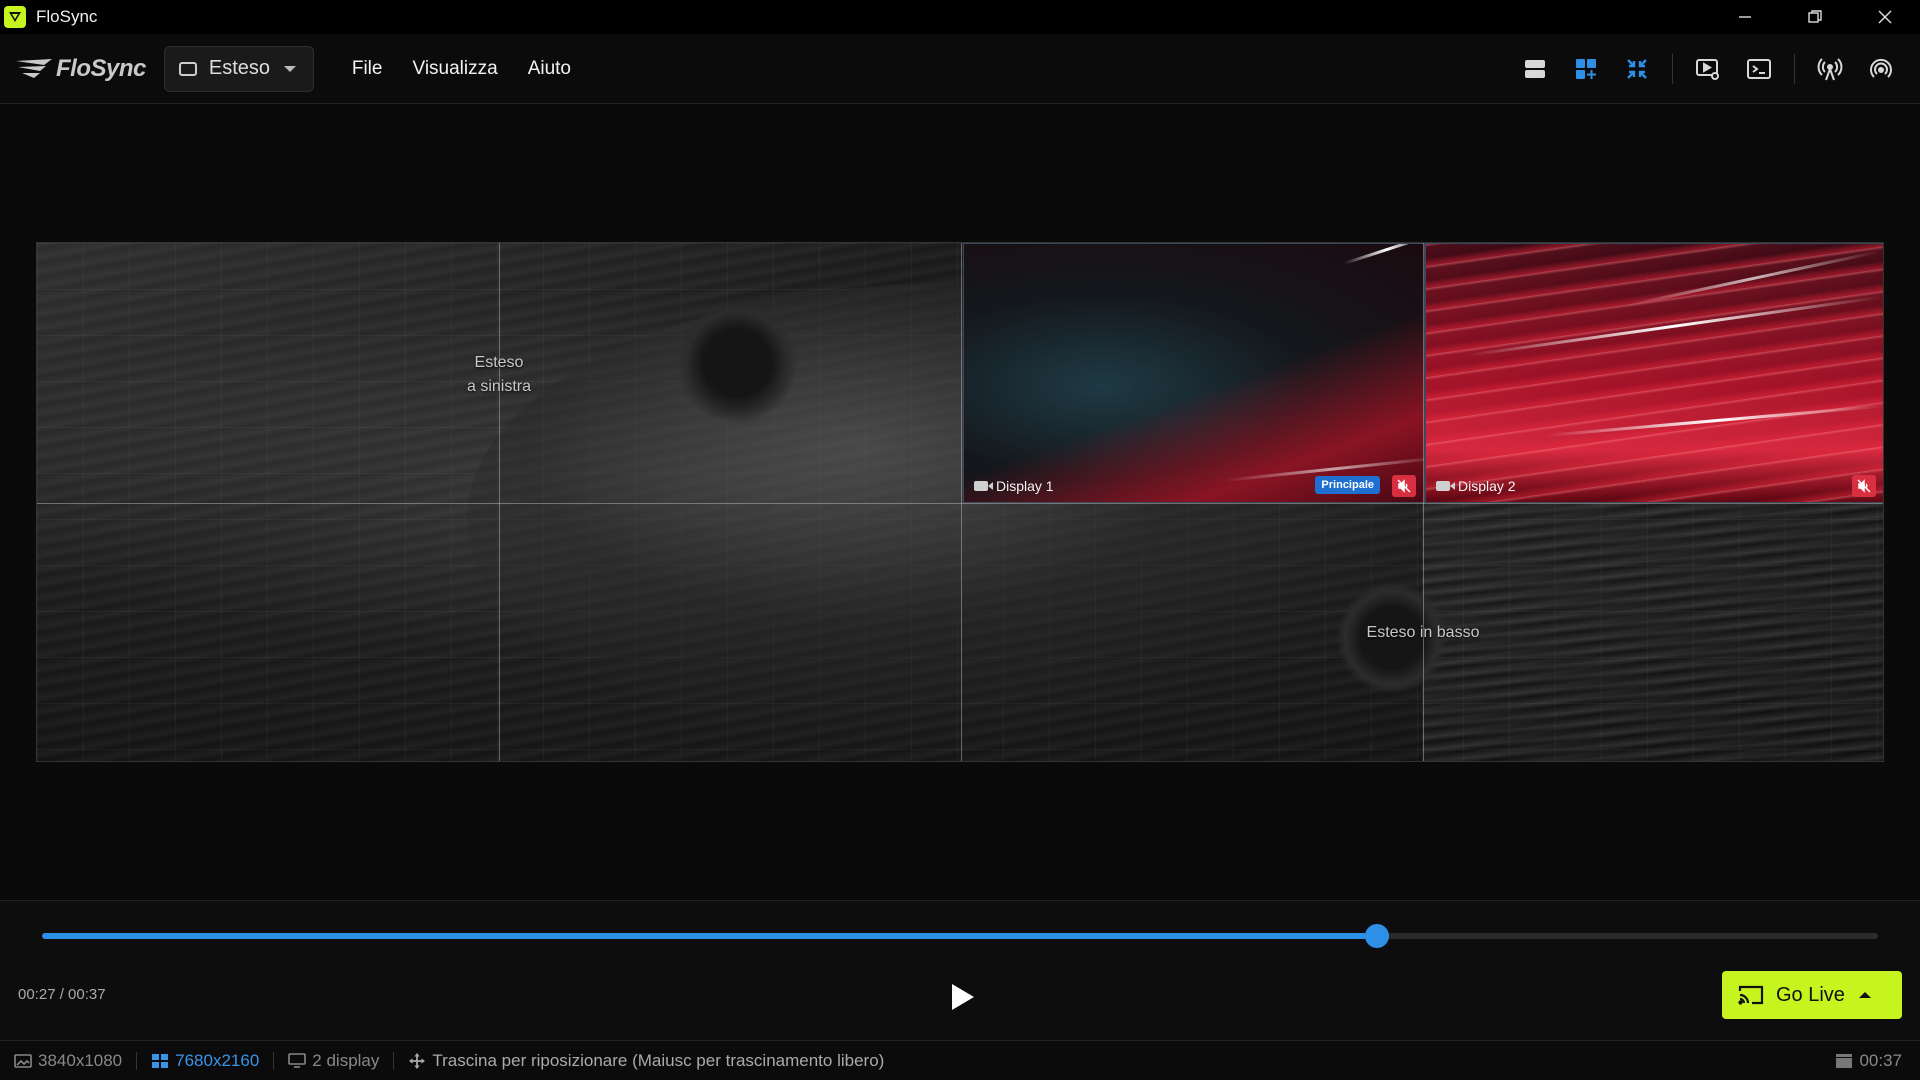 The height and width of the screenshot is (1080, 1920). I want to click on terminal-button, so click(1759, 69).